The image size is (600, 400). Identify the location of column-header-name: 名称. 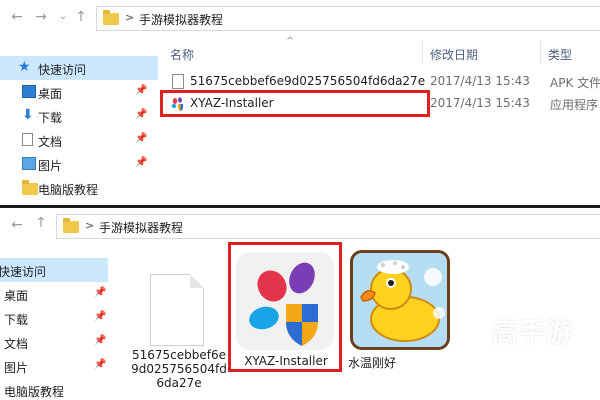
(182, 54).